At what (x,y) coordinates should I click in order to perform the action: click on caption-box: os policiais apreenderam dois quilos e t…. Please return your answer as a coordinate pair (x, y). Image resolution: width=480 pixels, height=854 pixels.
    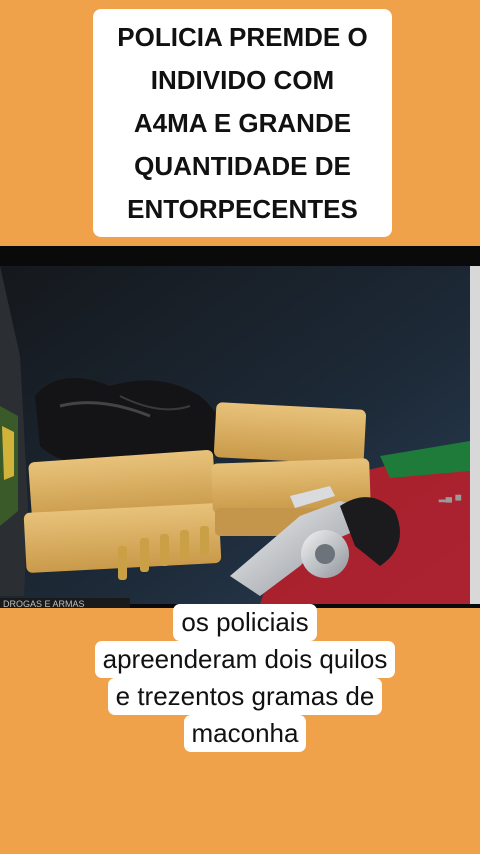
    Looking at the image, I should click on (245, 678).